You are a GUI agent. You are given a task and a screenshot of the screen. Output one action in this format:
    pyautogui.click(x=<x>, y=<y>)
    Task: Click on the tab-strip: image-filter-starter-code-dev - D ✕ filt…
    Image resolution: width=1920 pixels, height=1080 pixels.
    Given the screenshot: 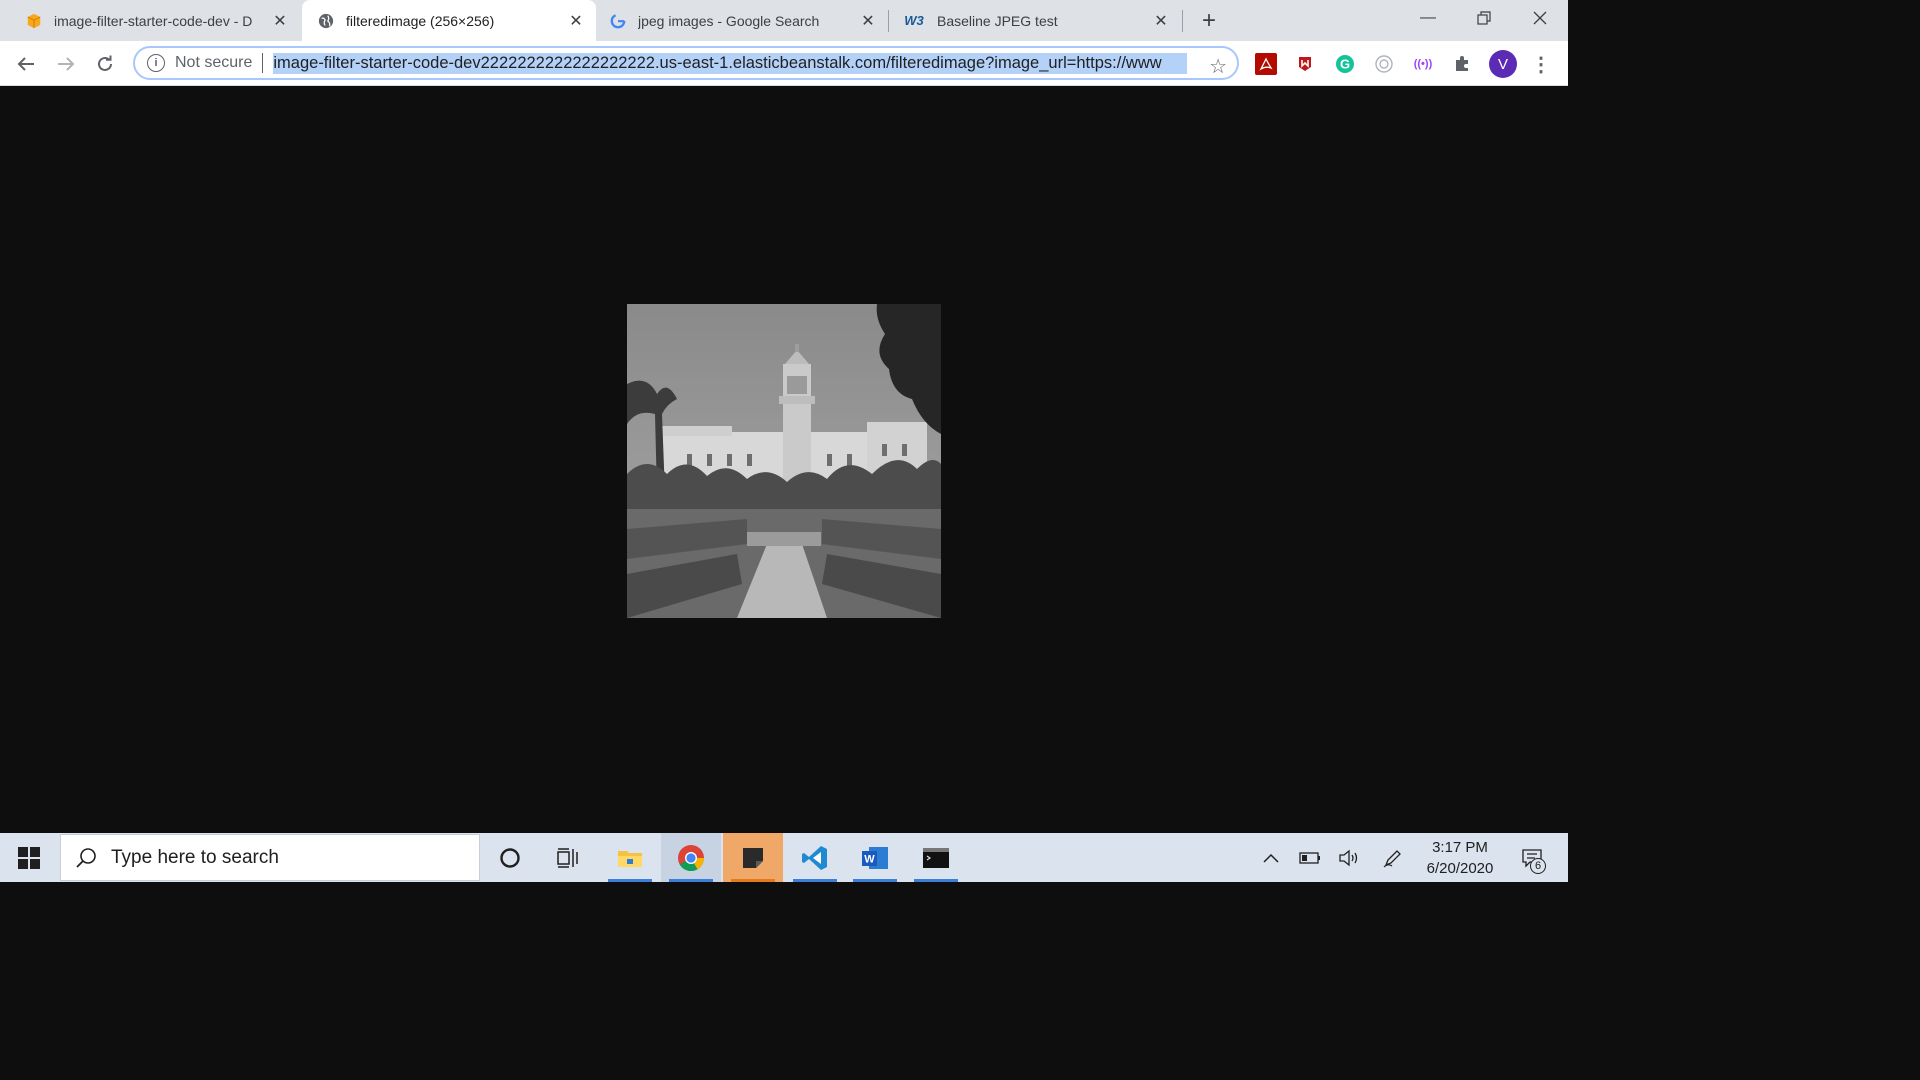 What is the action you would take?
    pyautogui.click(x=784, y=20)
    